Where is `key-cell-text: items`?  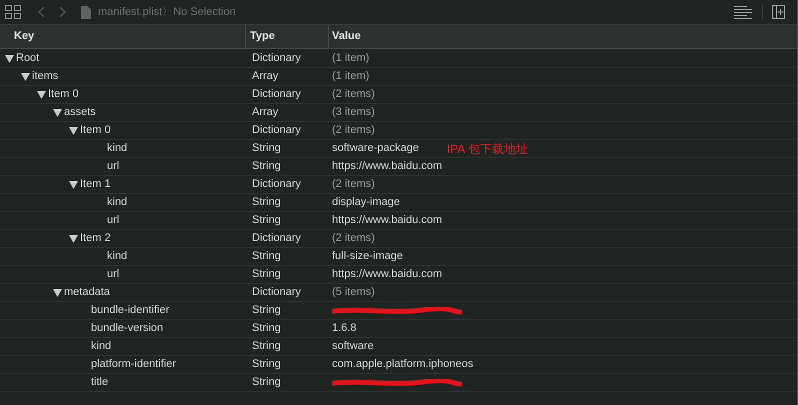 key-cell-text: items is located at coordinates (45, 76).